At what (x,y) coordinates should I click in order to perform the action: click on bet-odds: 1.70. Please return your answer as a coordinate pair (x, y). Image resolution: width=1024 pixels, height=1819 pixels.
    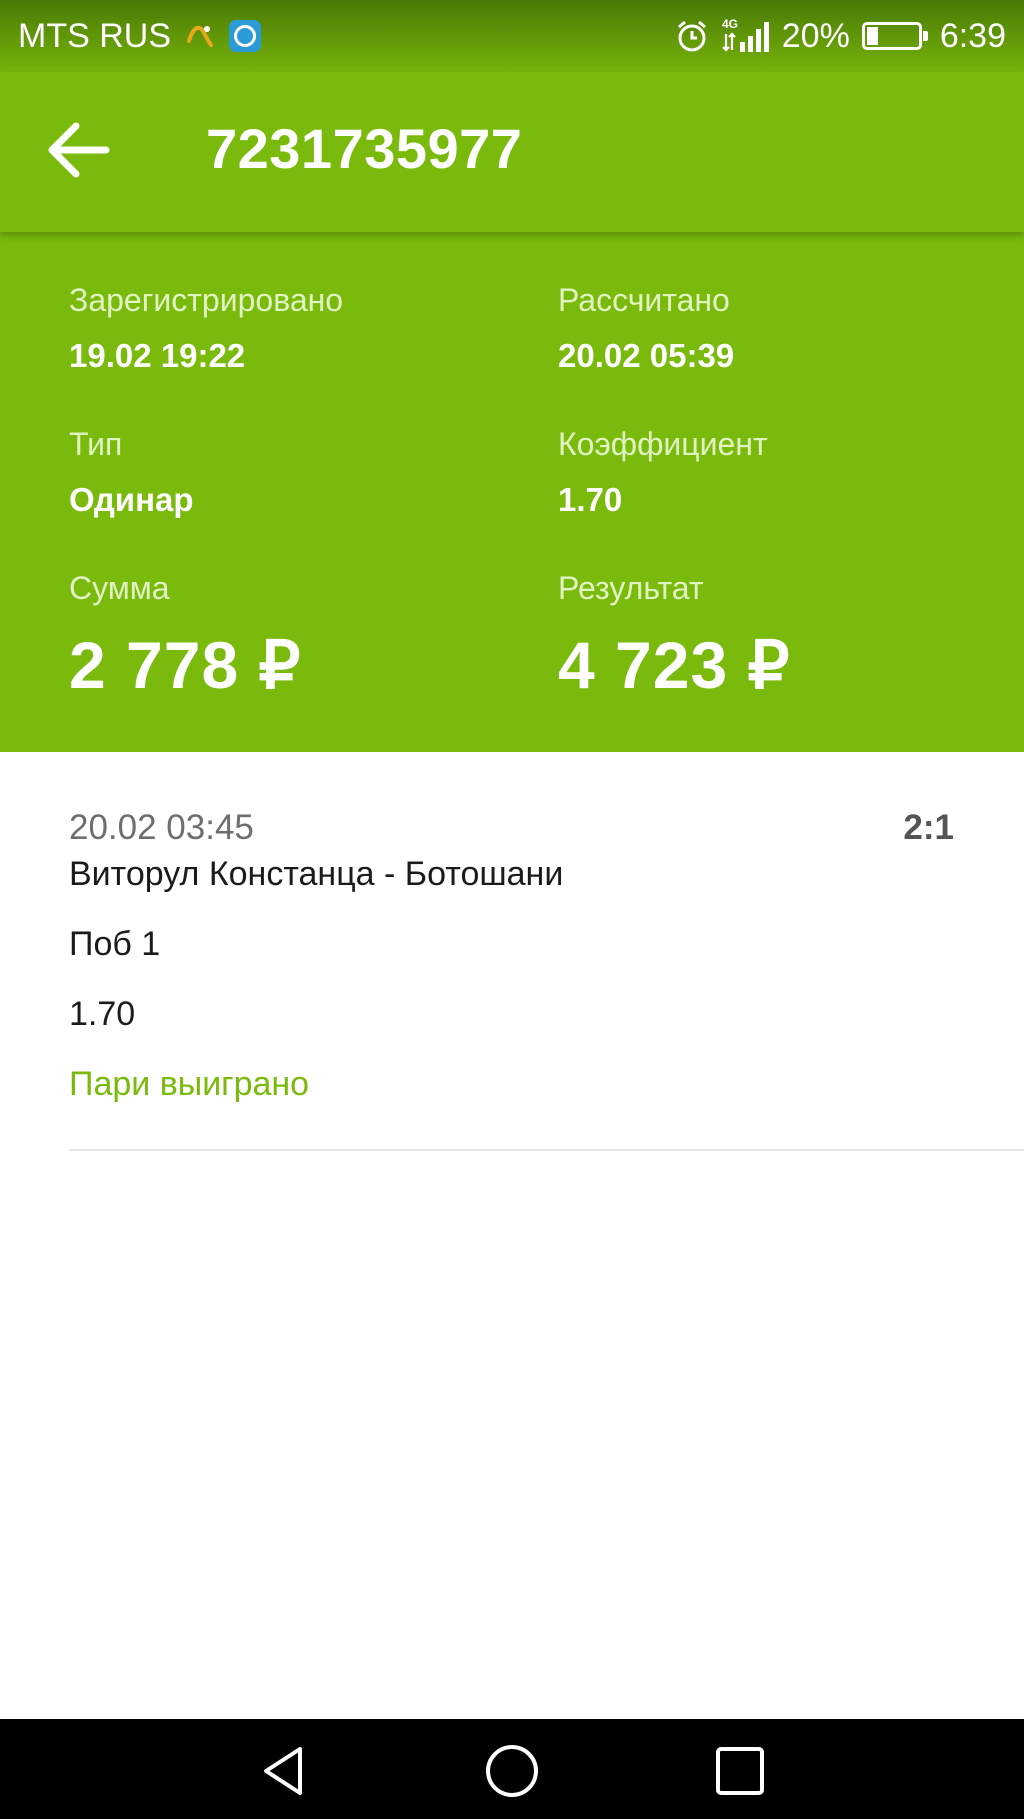
    Looking at the image, I should click on (102, 1014).